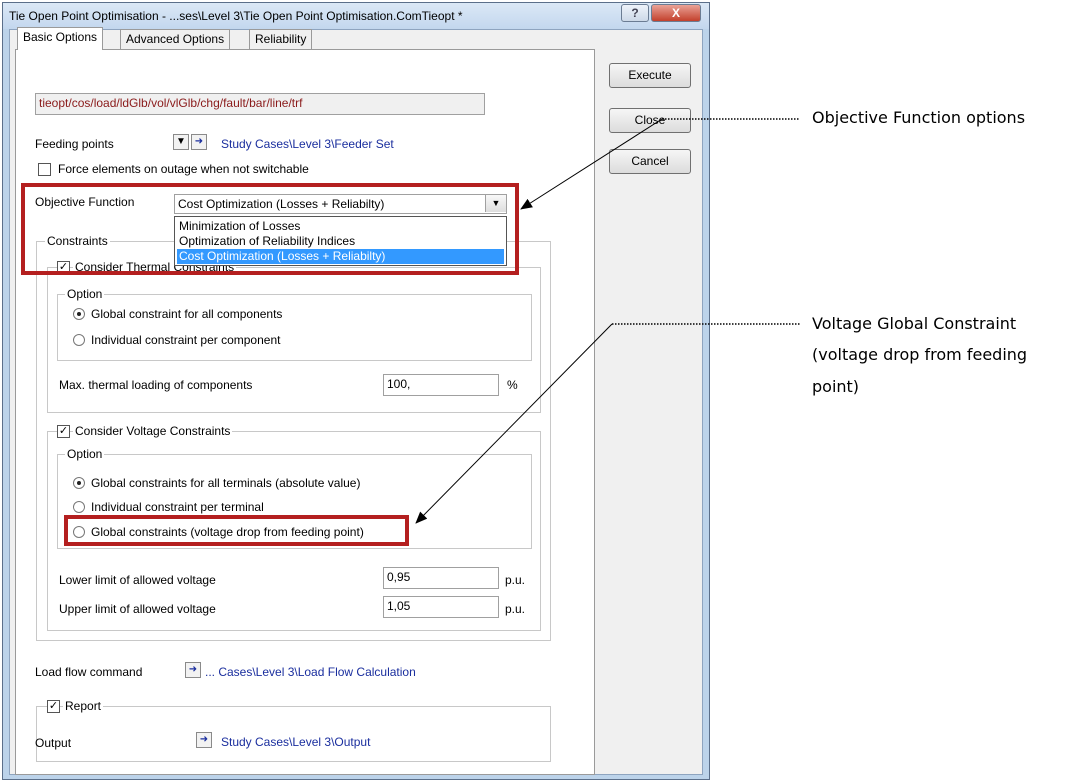 This screenshot has height=781, width=1070. Describe the element at coordinates (920, 354) in the screenshot. I see `voltage-annotation-line2: (voltage drop from feeding` at that location.